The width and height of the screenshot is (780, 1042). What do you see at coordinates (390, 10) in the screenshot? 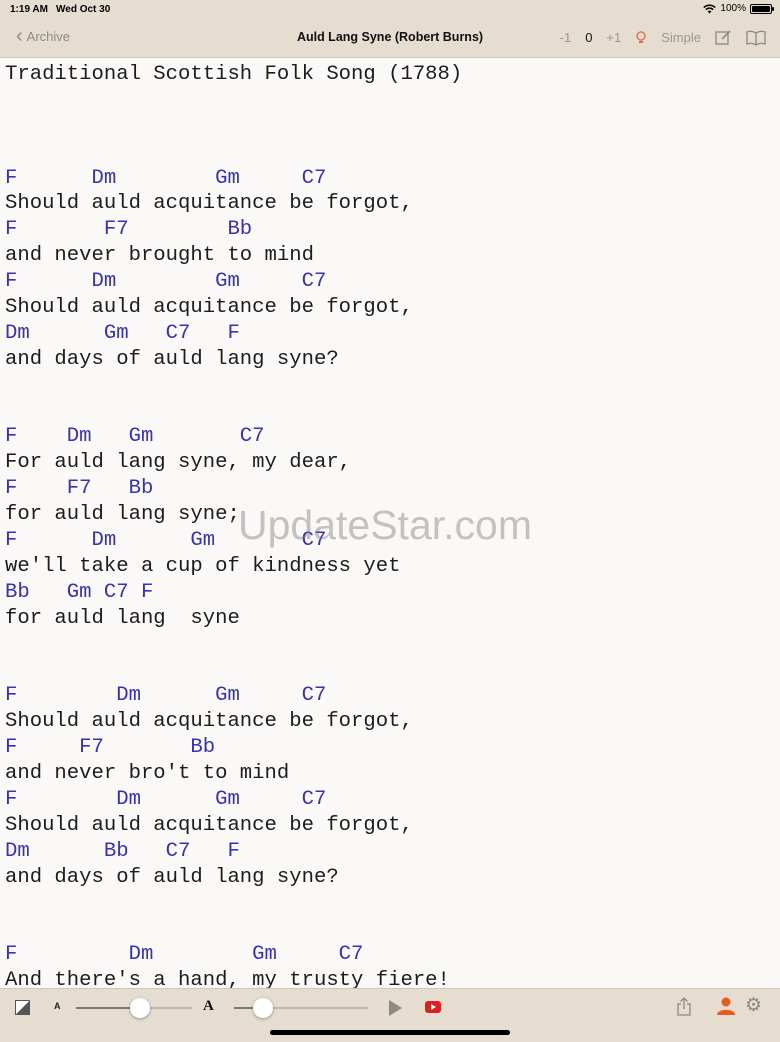
I see `status-bar: 1:19 AM Wed Oct 30 100%` at bounding box center [390, 10].